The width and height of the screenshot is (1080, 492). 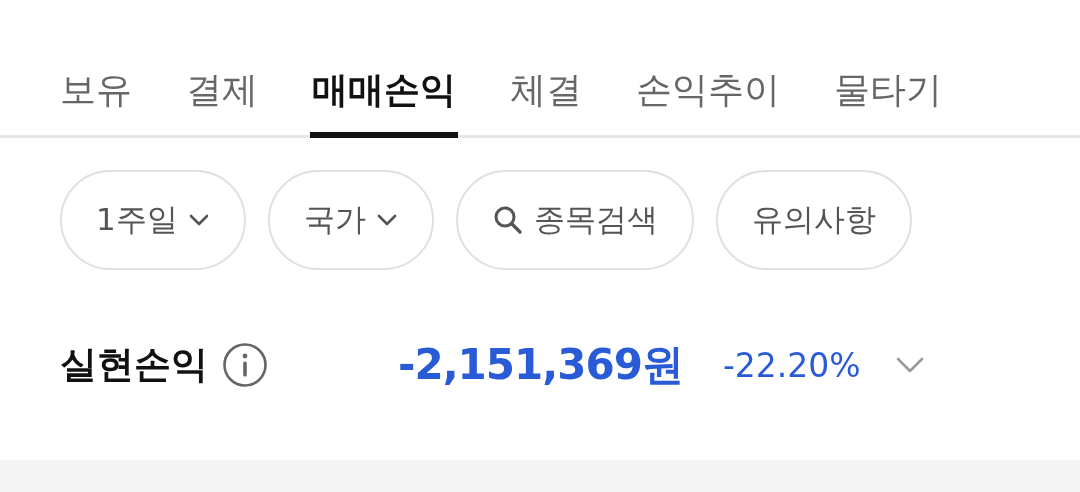 What do you see at coordinates (909, 365) in the screenshot?
I see `chevron-down-icon` at bounding box center [909, 365].